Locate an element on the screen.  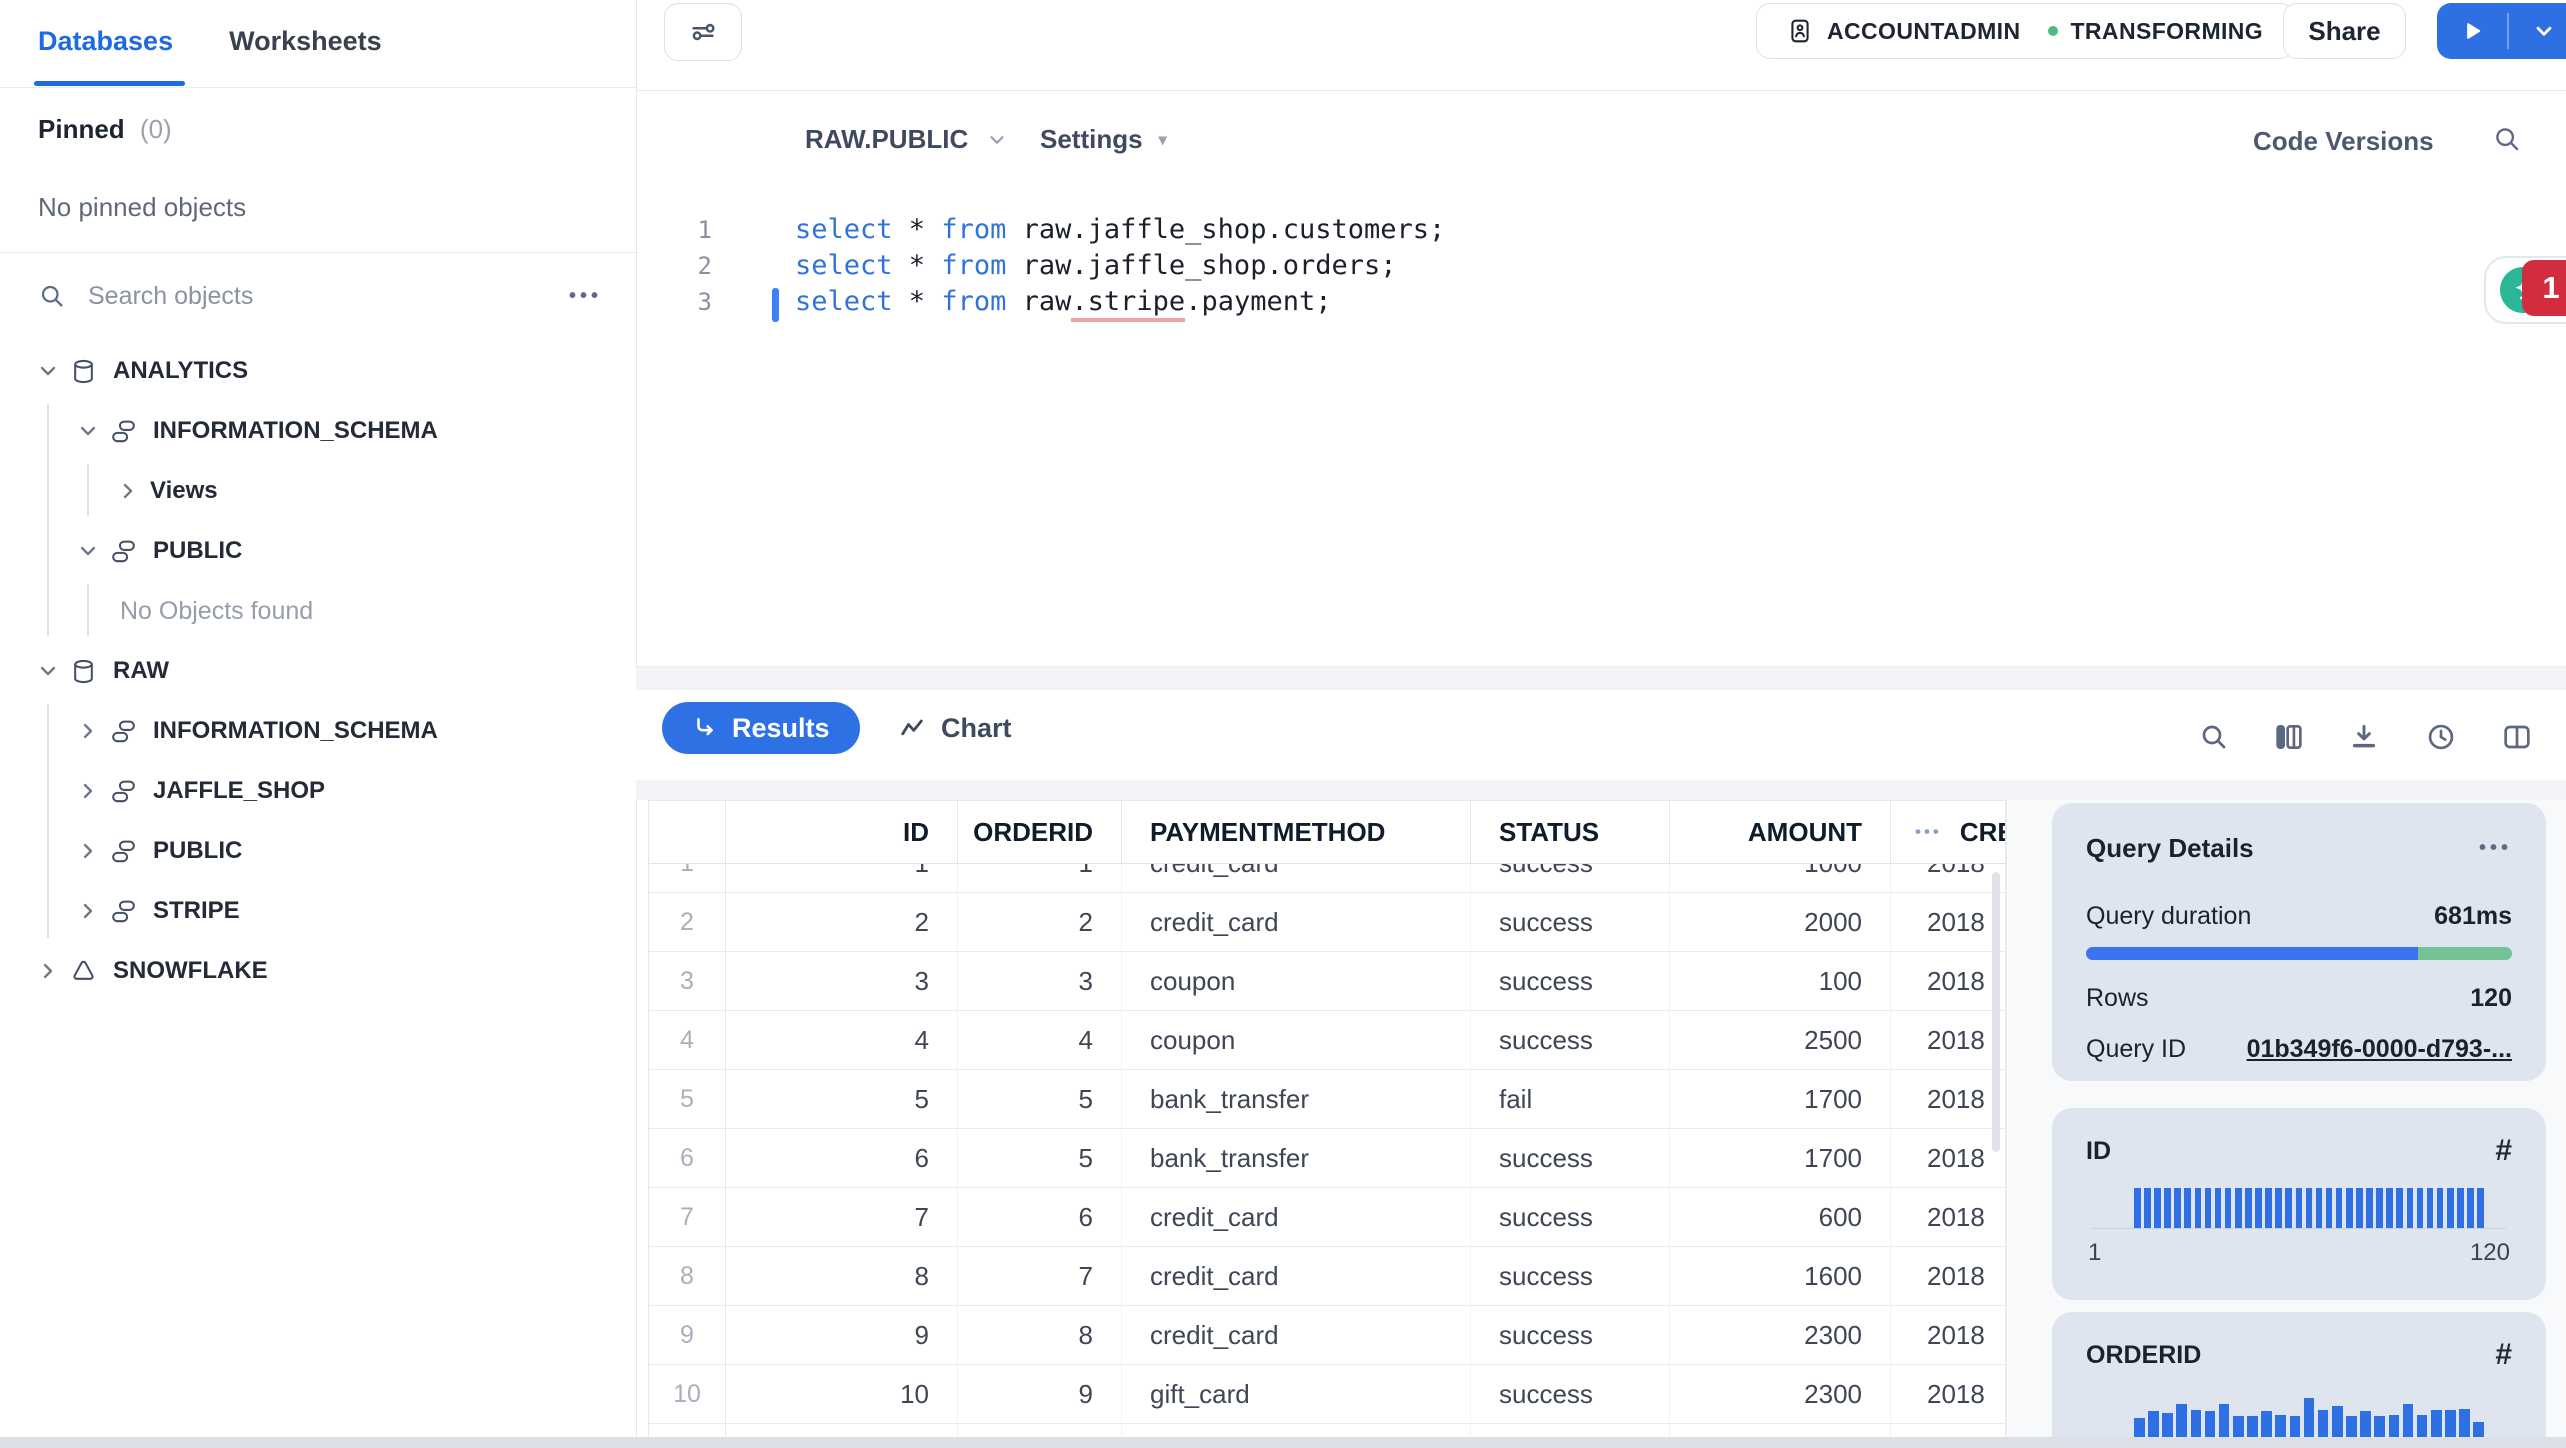
table-row: 4 4 4 coupon success 2500 2018 is located at coordinates (1327, 1040).